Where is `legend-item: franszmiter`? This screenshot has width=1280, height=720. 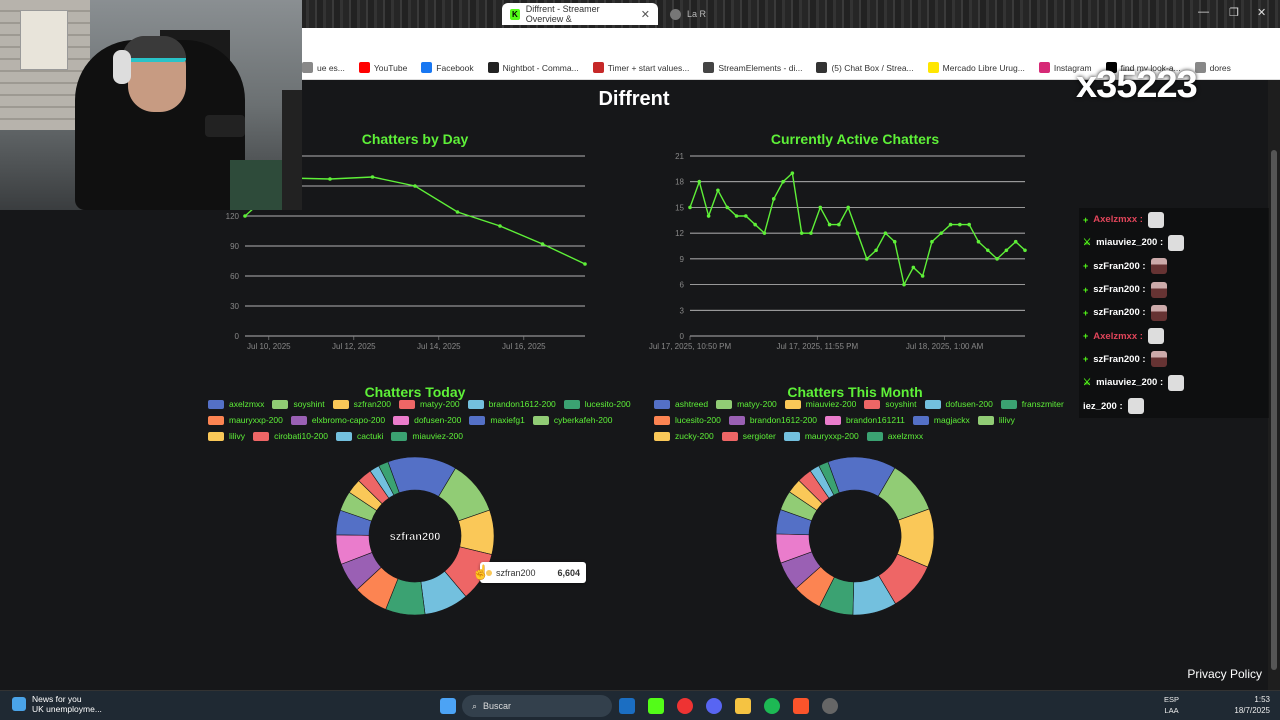
legend-item: franszmiter is located at coordinates (1032, 404).